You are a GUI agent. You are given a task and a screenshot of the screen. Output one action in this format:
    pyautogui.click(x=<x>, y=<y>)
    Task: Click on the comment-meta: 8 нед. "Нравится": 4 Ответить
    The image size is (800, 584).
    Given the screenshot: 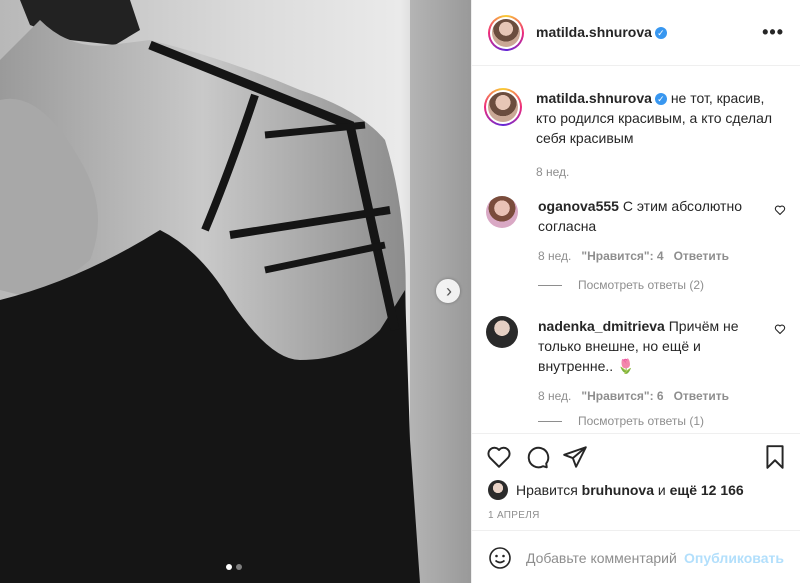 What is the action you would take?
    pyautogui.click(x=643, y=256)
    